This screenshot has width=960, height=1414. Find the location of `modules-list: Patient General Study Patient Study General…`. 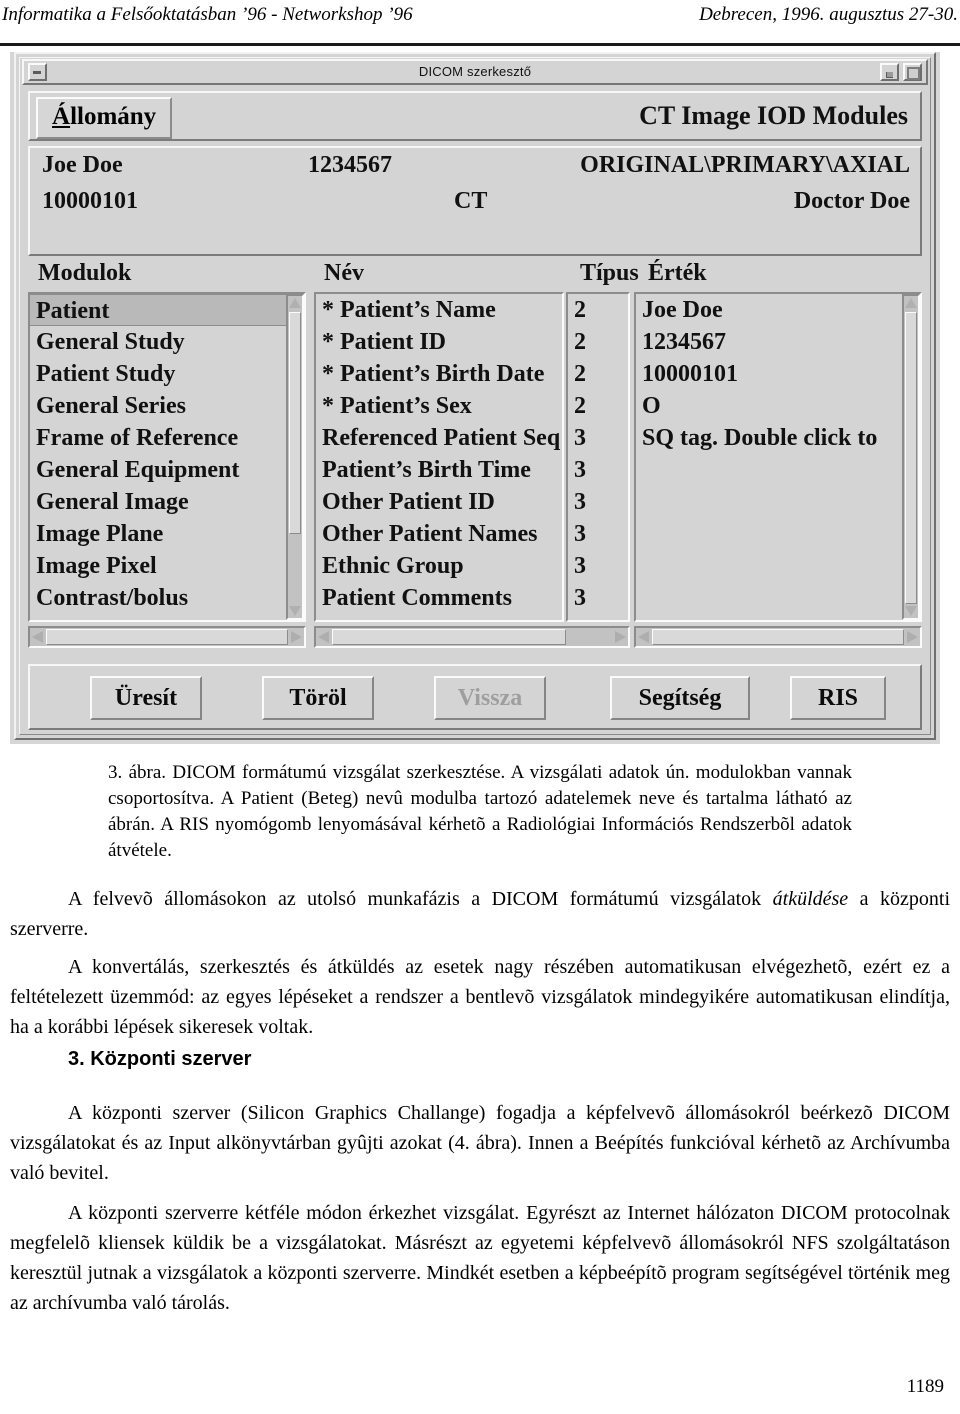

modules-list: Patient General Study Patient Study General… is located at coordinates (158, 457).